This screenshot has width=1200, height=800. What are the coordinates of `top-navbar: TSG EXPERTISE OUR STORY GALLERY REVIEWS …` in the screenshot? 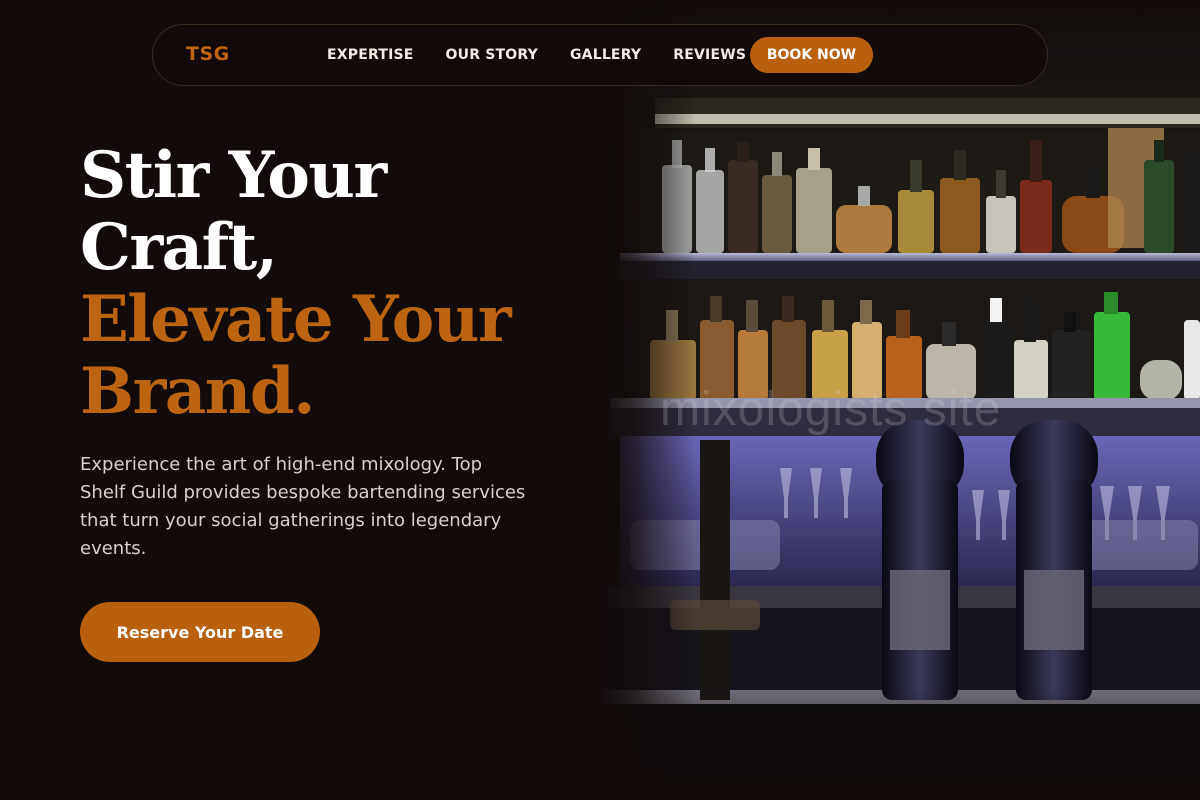 It's located at (600, 55).